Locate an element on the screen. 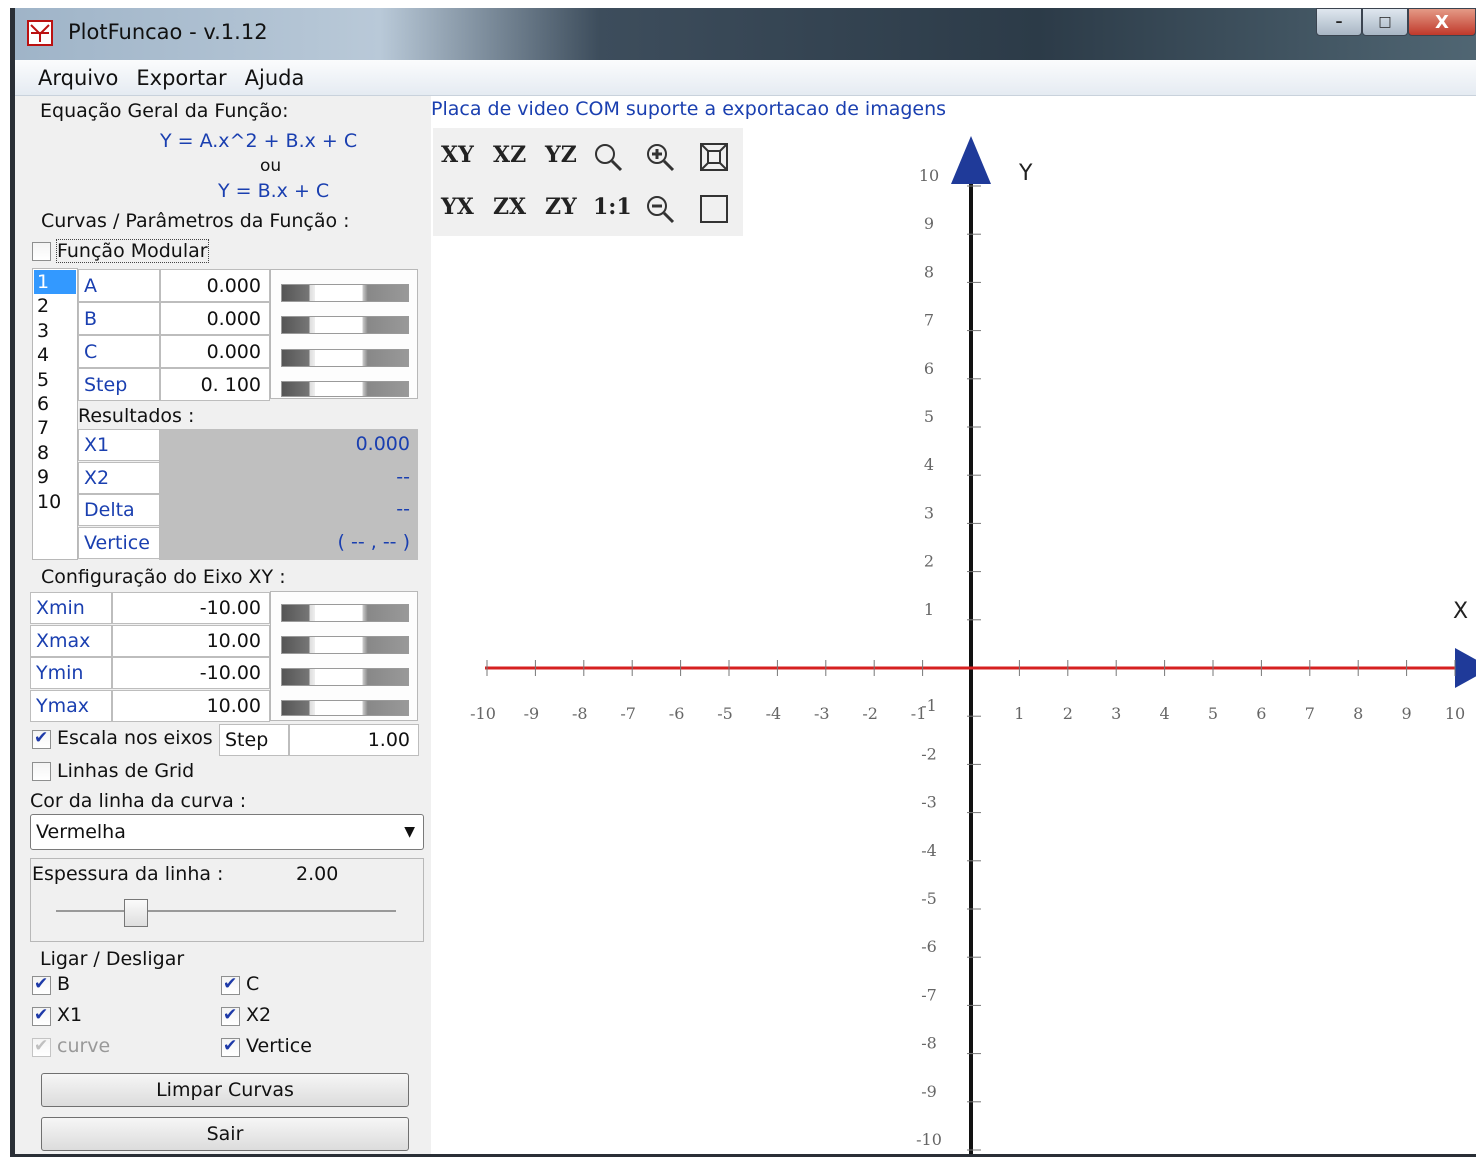 Image resolution: width=1476 pixels, height=1157 pixels. thickness-label: Espessura da linha : is located at coordinates (128, 874).